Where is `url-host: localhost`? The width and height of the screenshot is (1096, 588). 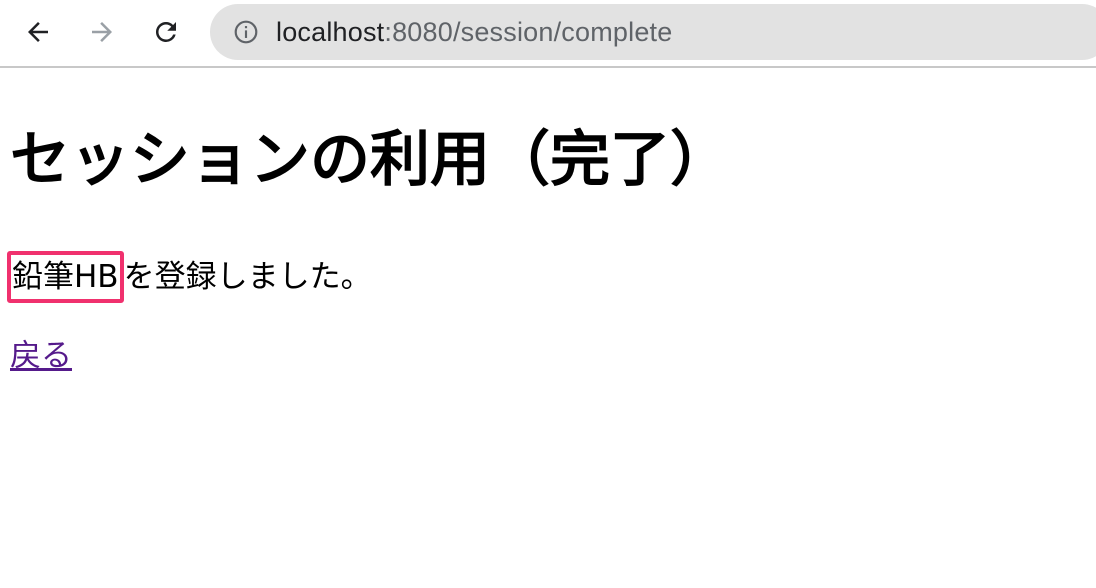
url-host: localhost is located at coordinates (330, 31).